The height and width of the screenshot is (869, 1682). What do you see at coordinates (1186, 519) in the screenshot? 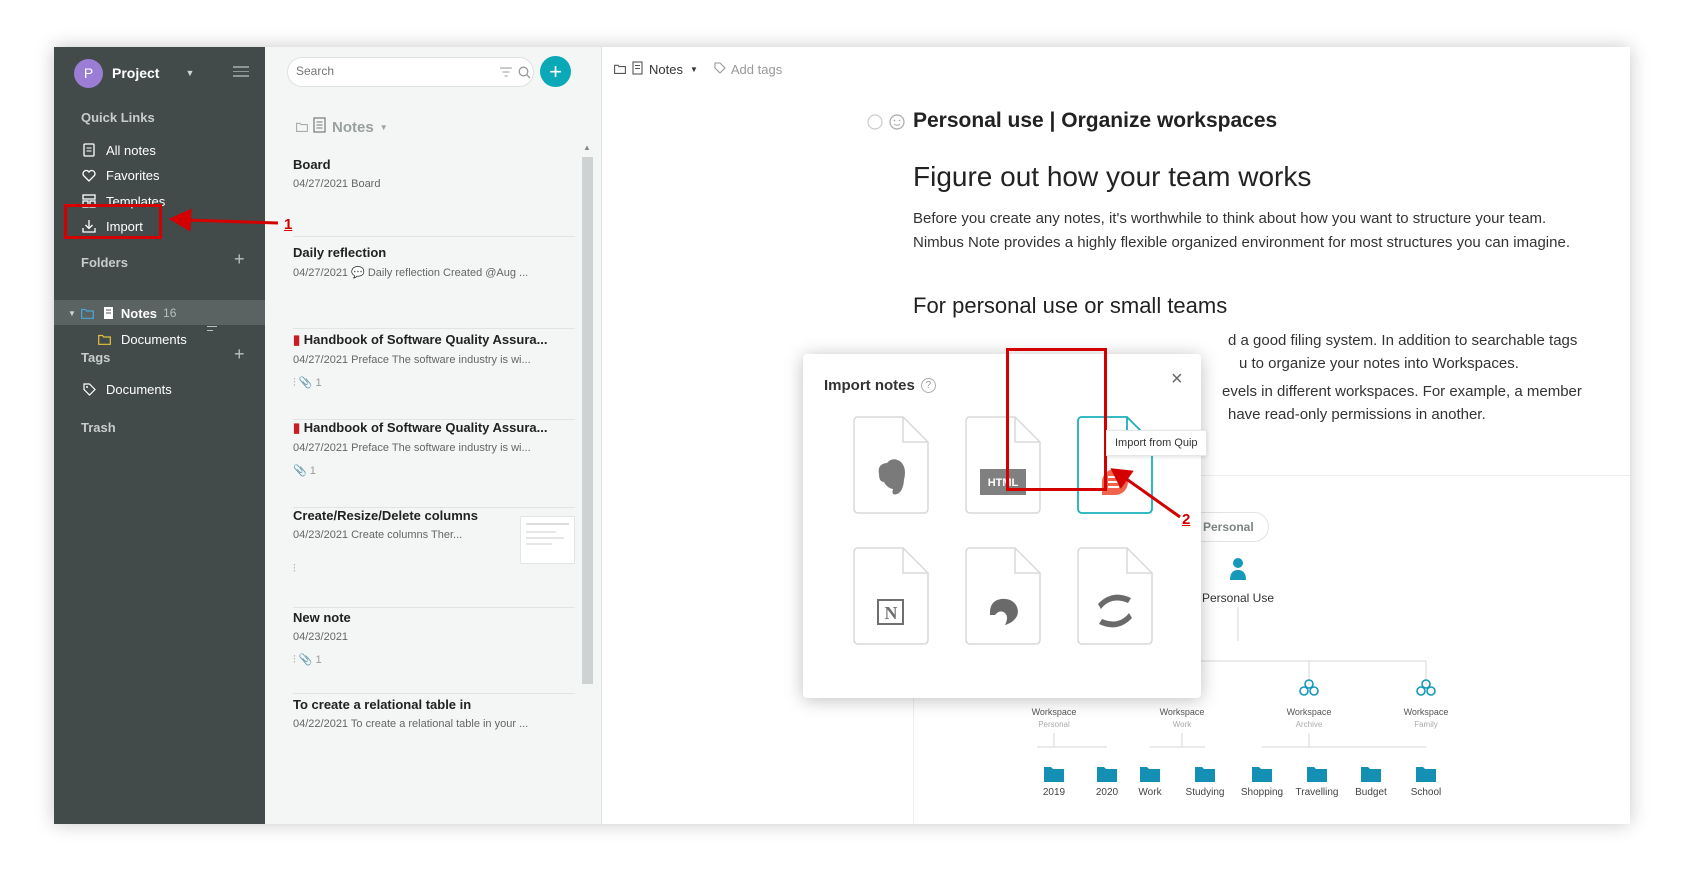
I see `step-2-label: 2` at bounding box center [1186, 519].